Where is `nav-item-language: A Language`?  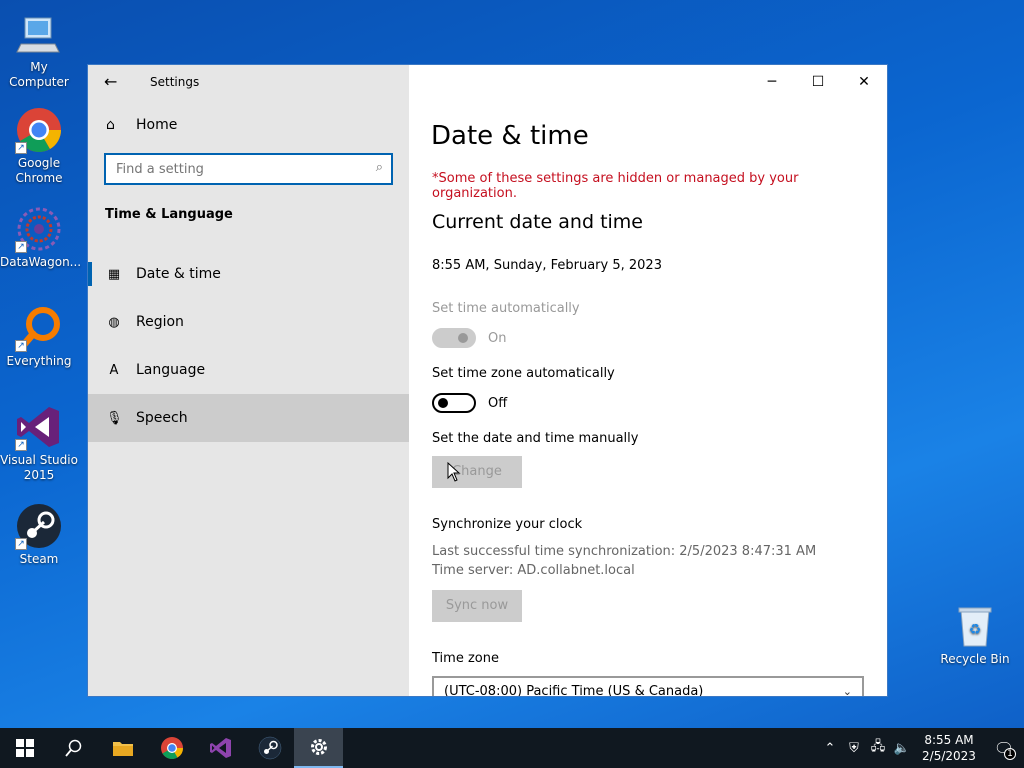 nav-item-language: A Language is located at coordinates (248, 370).